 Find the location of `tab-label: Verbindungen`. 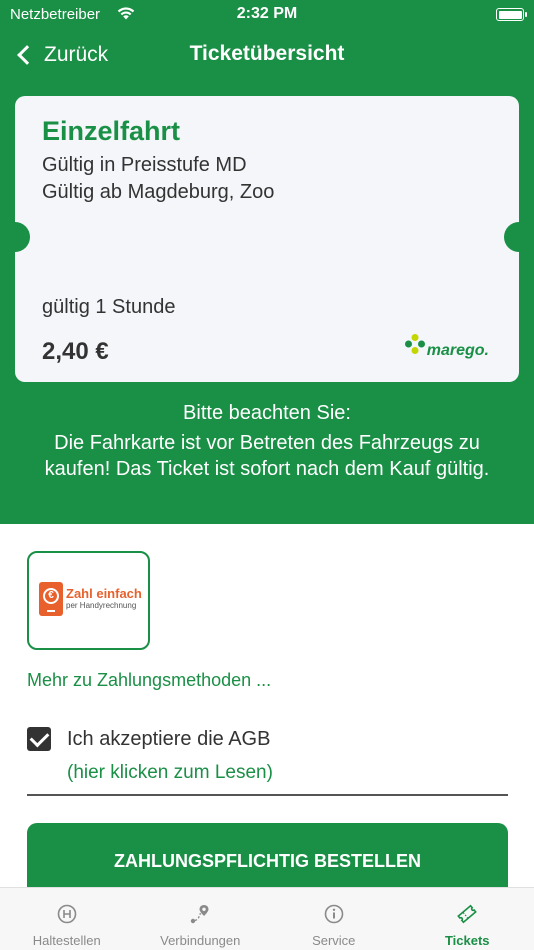

tab-label: Verbindungen is located at coordinates (200, 940).